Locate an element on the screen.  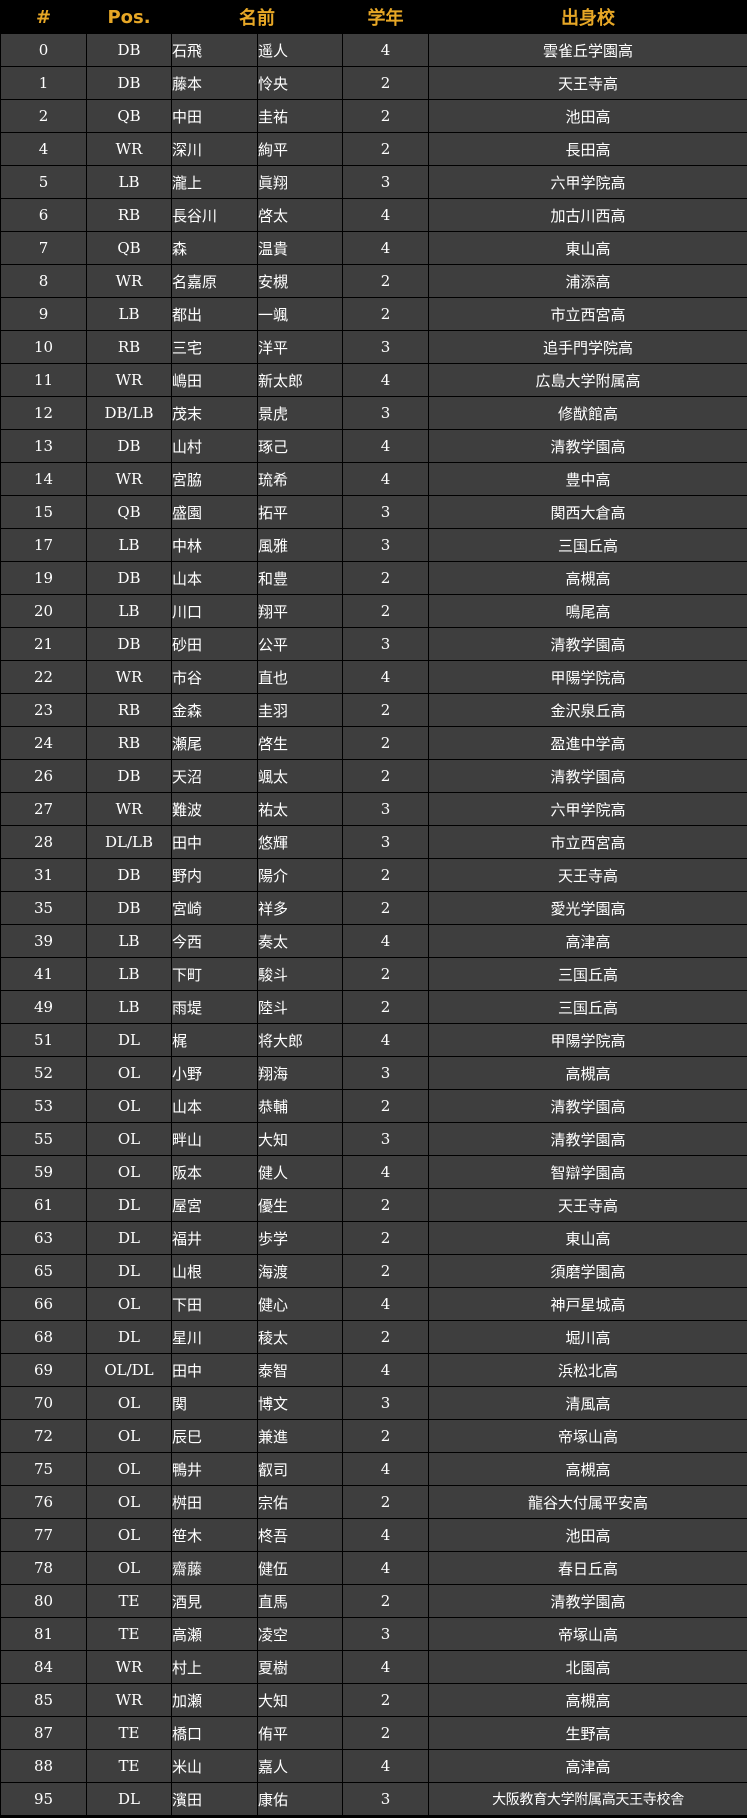
player-first-name: 嘉人 is located at coordinates (300, 1766).